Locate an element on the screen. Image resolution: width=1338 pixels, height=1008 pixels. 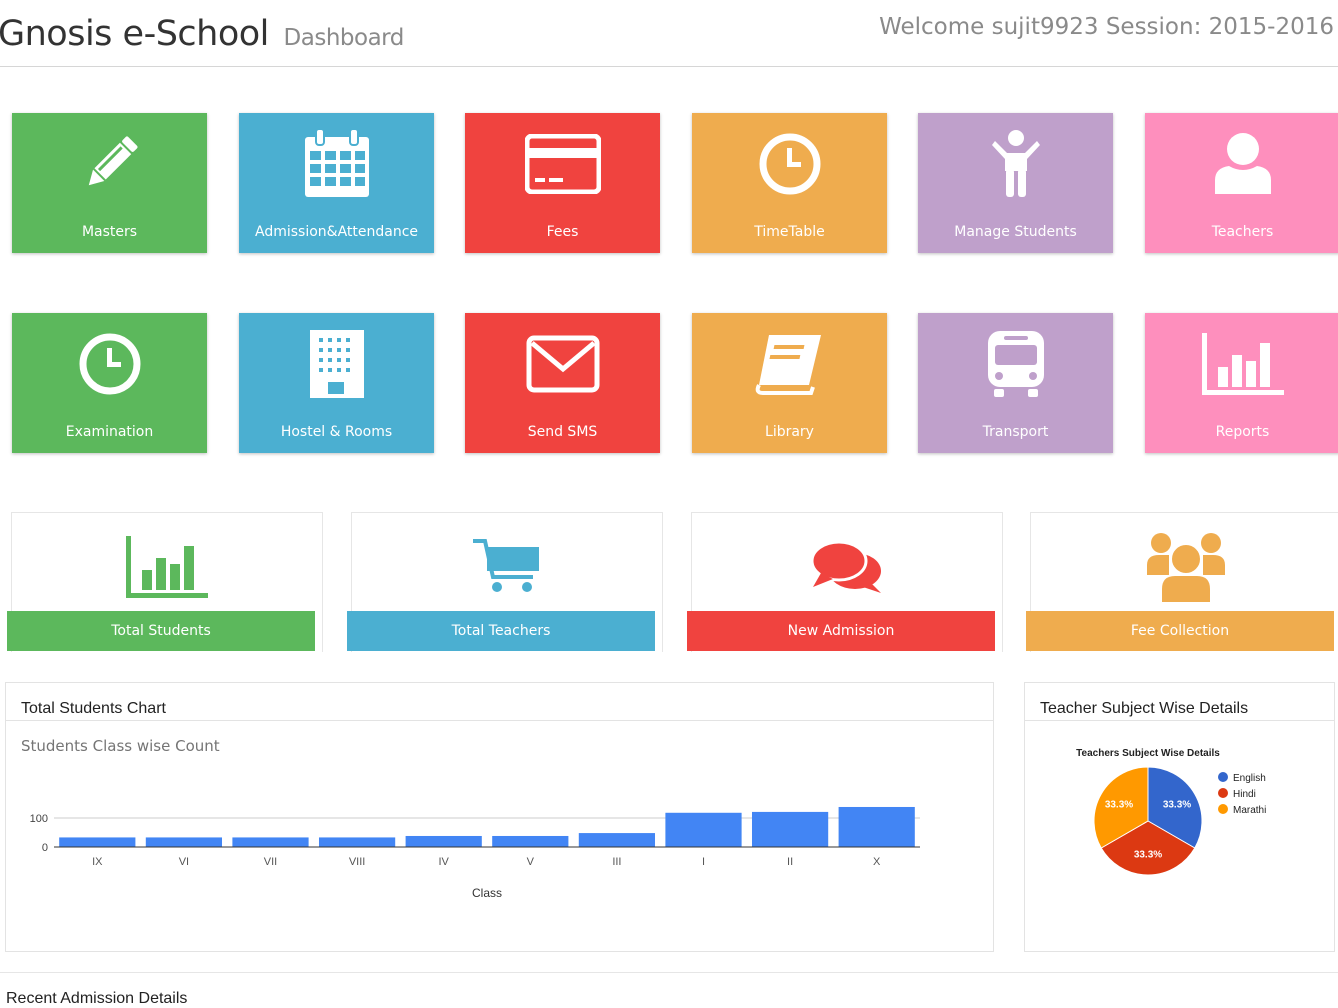
y-tick-label: 0 is located at coordinates (45, 848).